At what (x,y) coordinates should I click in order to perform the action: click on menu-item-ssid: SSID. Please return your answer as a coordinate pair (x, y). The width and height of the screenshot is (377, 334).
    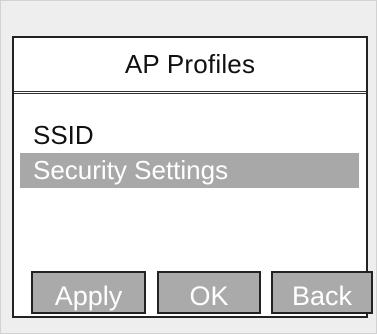
    Looking at the image, I should click on (189, 135).